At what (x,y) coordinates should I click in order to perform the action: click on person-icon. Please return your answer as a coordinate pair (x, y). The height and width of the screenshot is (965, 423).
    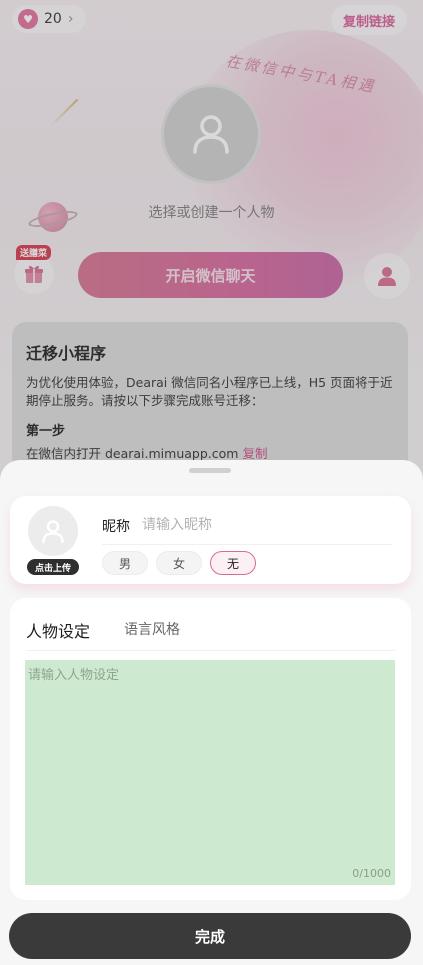
    Looking at the image, I should click on (53, 532).